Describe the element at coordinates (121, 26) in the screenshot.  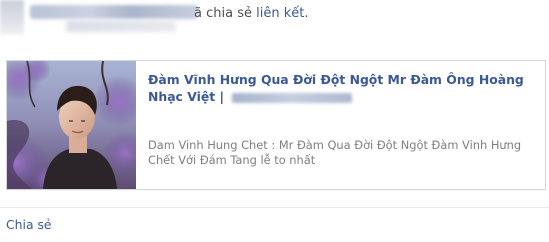
I see `blurred-author-detail` at that location.